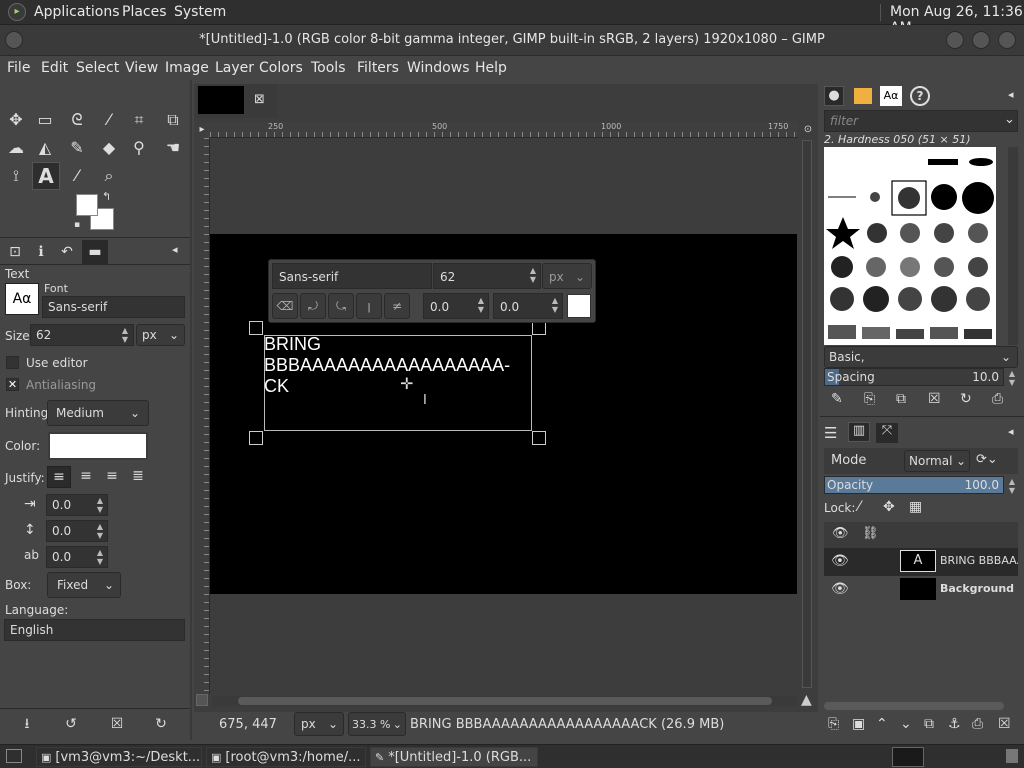 The width and height of the screenshot is (1024, 768). Describe the element at coordinates (202, 416) in the screenshot. I see `vertical-ruler` at that location.